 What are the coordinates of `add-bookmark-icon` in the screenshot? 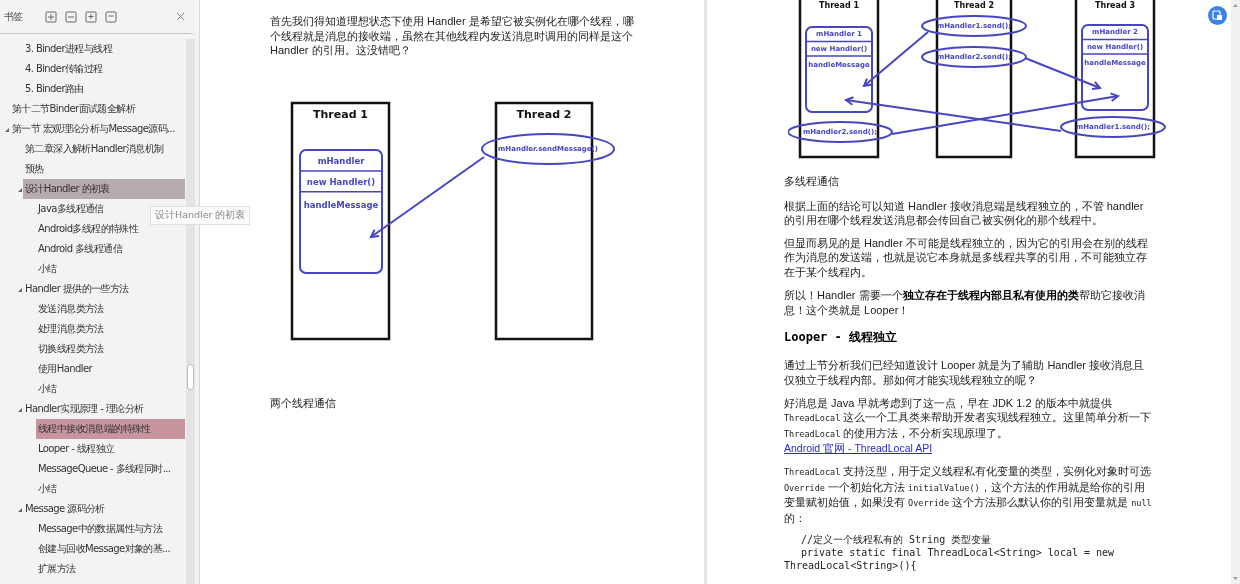 It's located at (90, 16).